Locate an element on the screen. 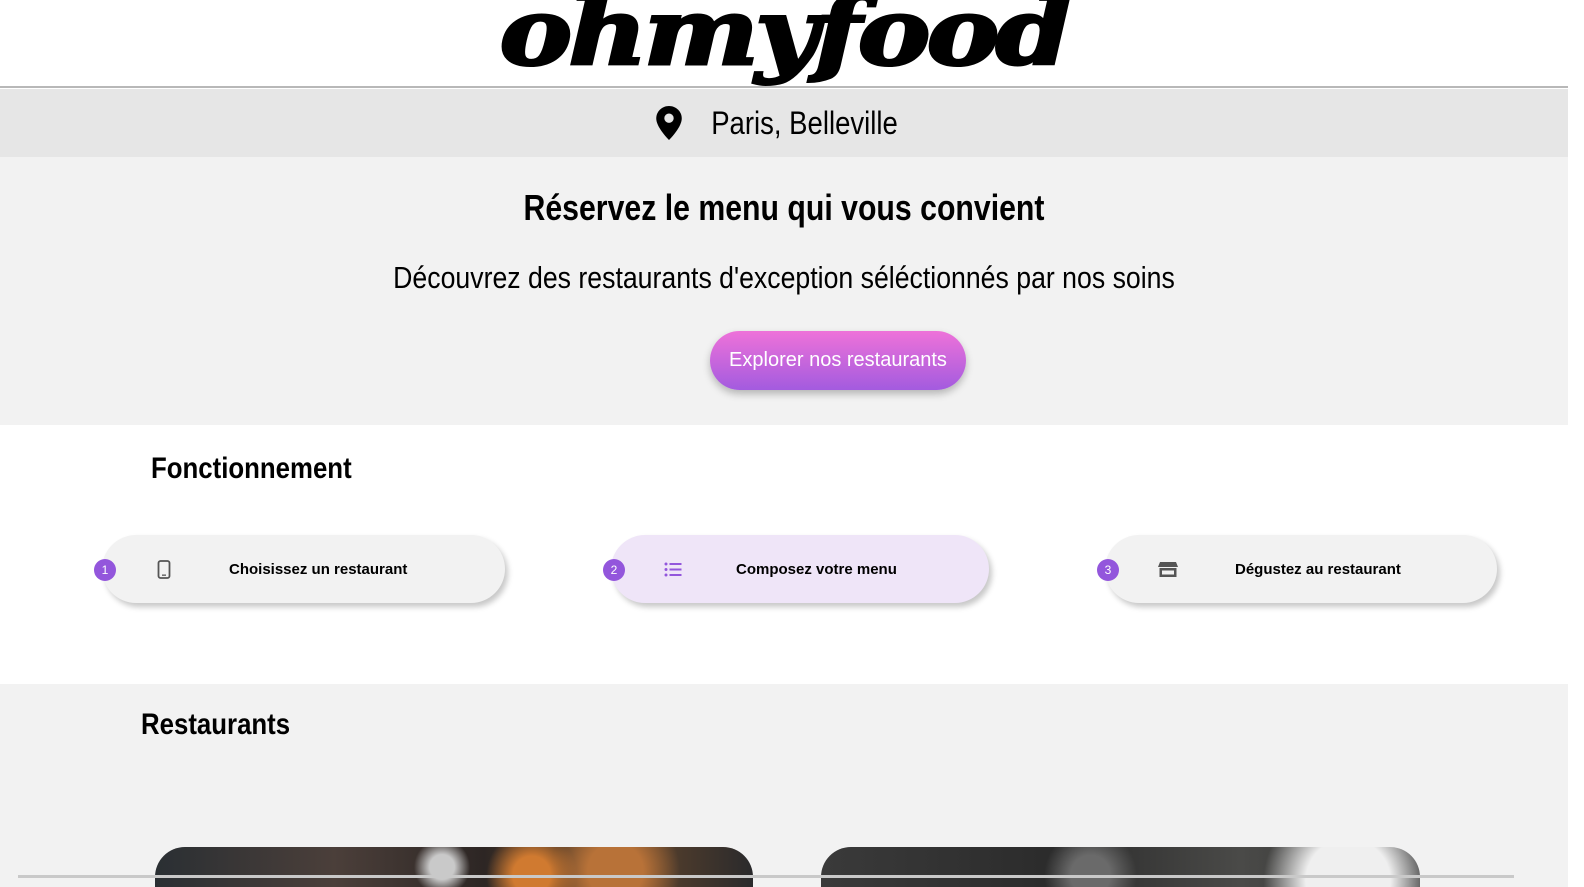 Image resolution: width=1584 pixels, height=887 pixels. step-number-badge: 2 is located at coordinates (614, 570).